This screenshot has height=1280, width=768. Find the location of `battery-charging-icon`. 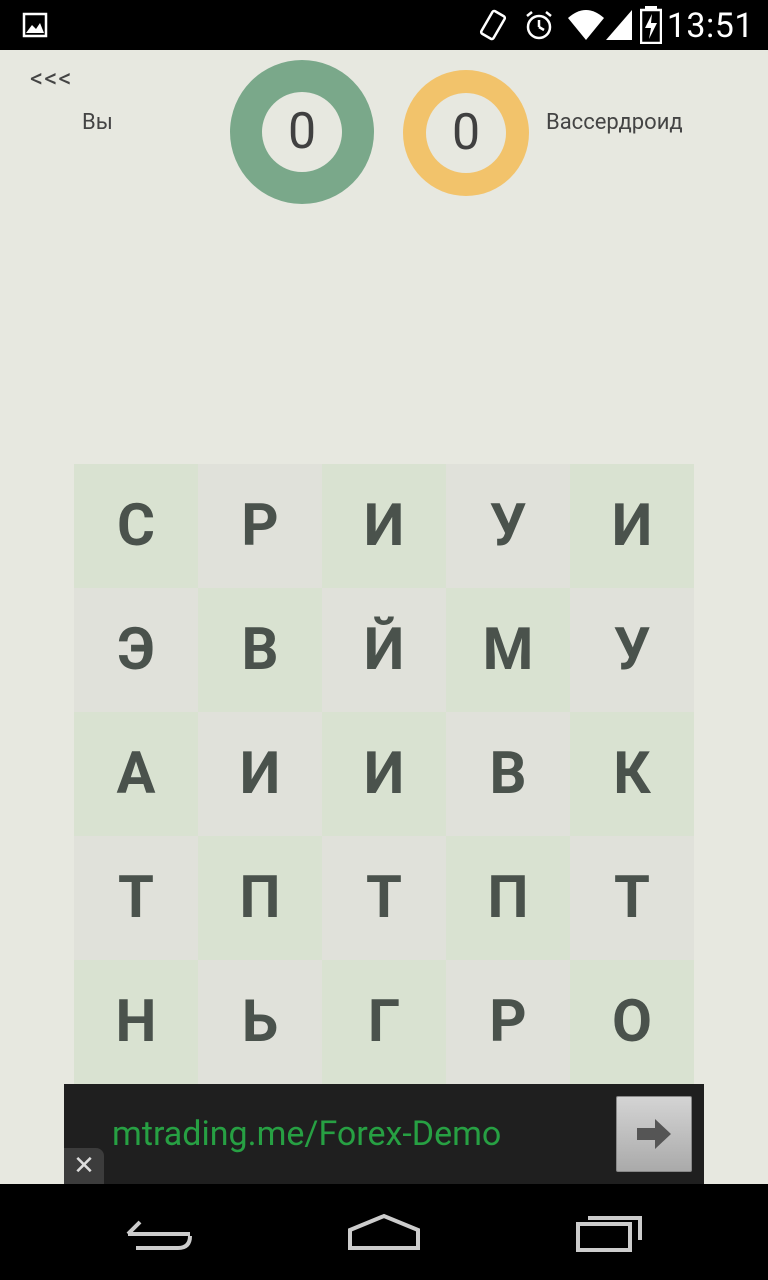

battery-charging-icon is located at coordinates (651, 25).